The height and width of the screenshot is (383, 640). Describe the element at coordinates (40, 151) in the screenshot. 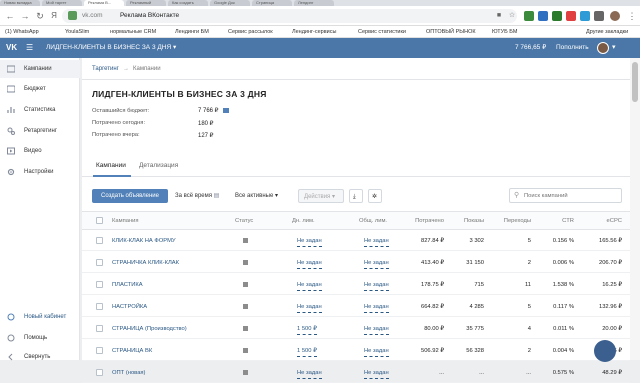

I see `sidebar-item-video: Видео` at that location.